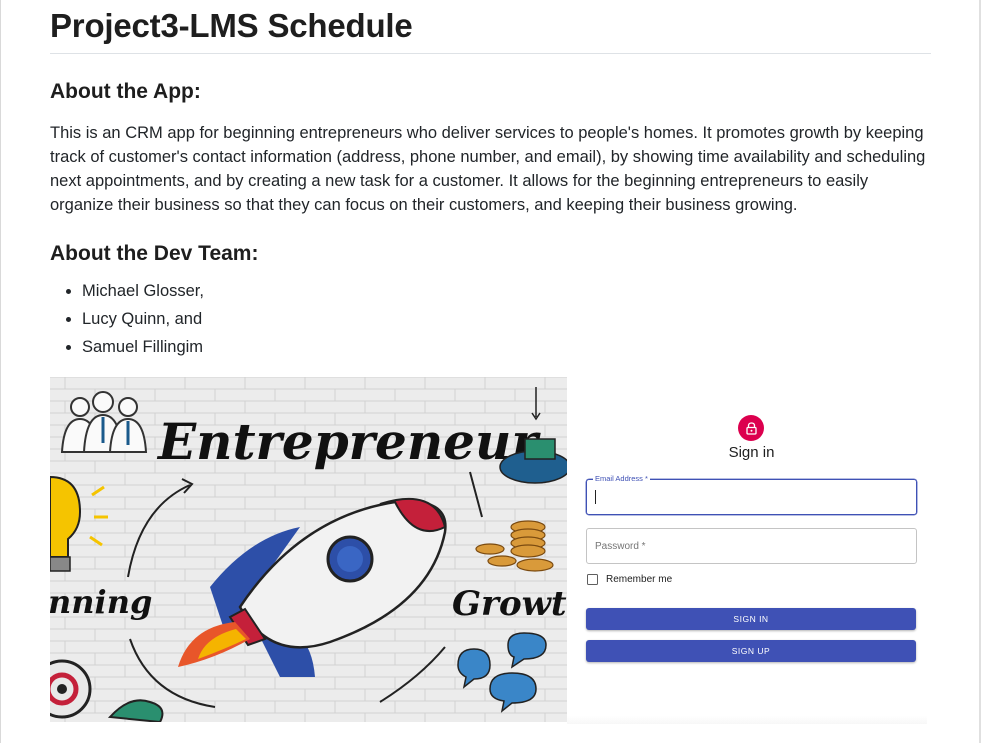 The image size is (986, 743). I want to click on sign-up-button: Sign Up, so click(751, 651).